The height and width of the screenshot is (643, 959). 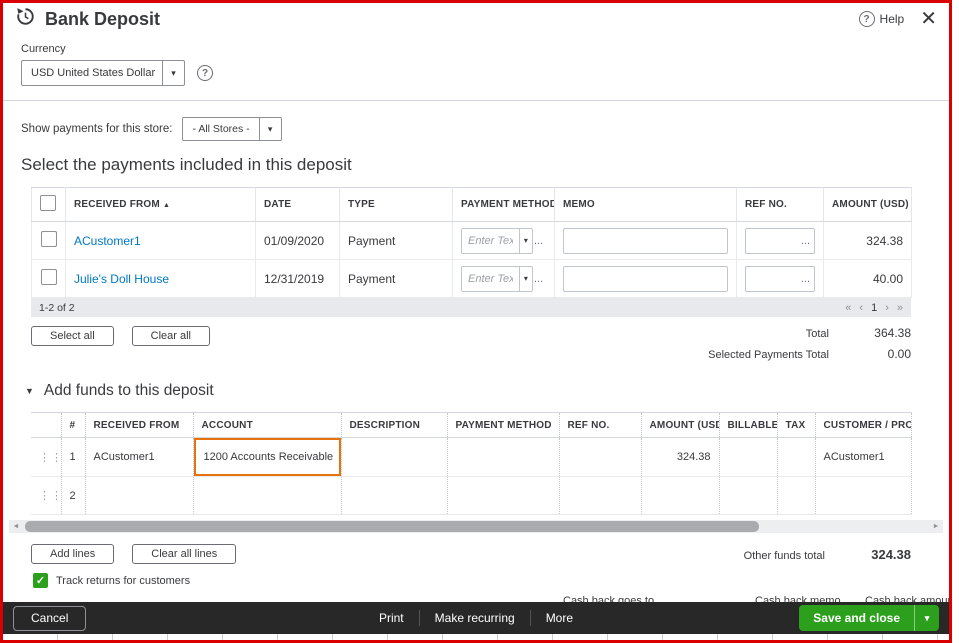 What do you see at coordinates (48, 239) in the screenshot?
I see `payment-row-1-checkbox` at bounding box center [48, 239].